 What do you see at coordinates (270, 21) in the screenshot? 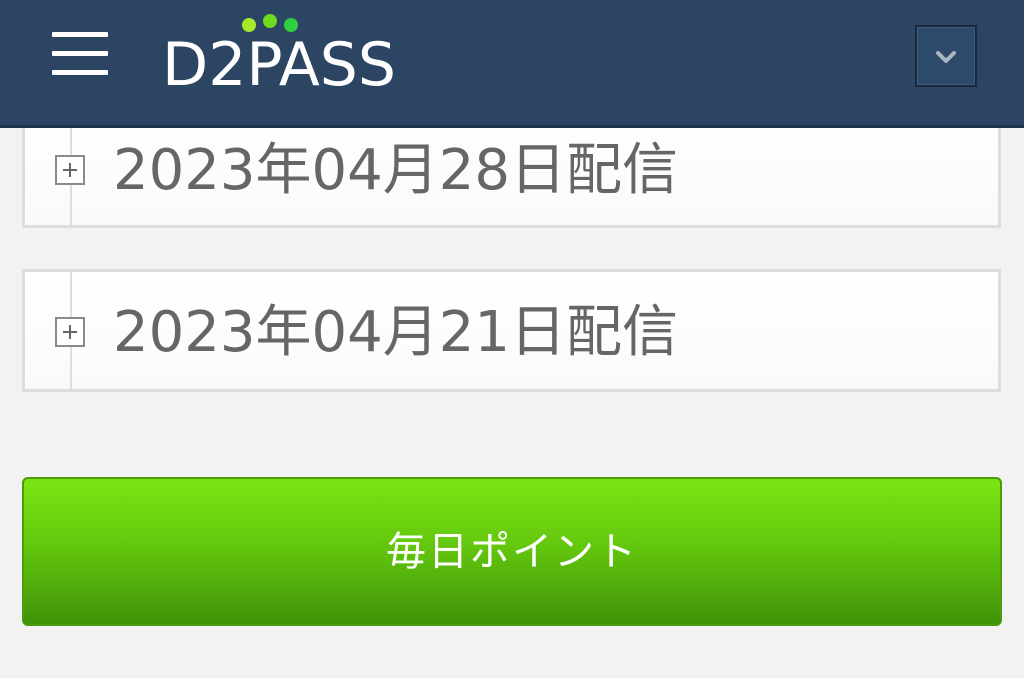
I see `logo-dot` at bounding box center [270, 21].